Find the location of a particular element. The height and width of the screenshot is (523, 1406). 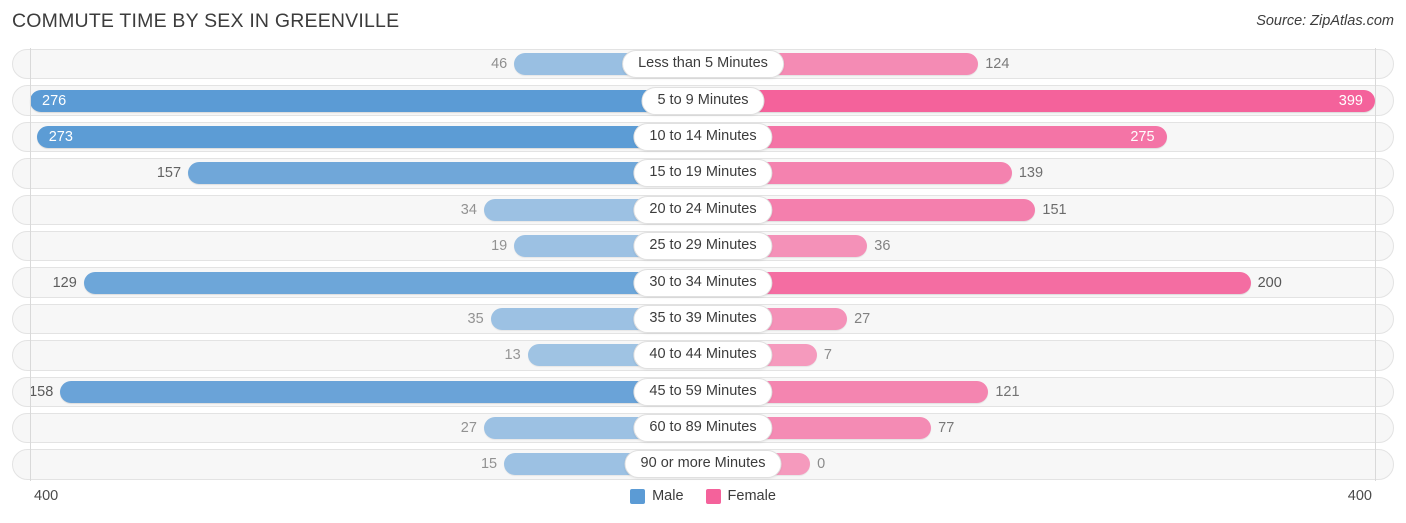

chart-row: 27 77 60 to 89 Minutes is located at coordinates (703, 428).